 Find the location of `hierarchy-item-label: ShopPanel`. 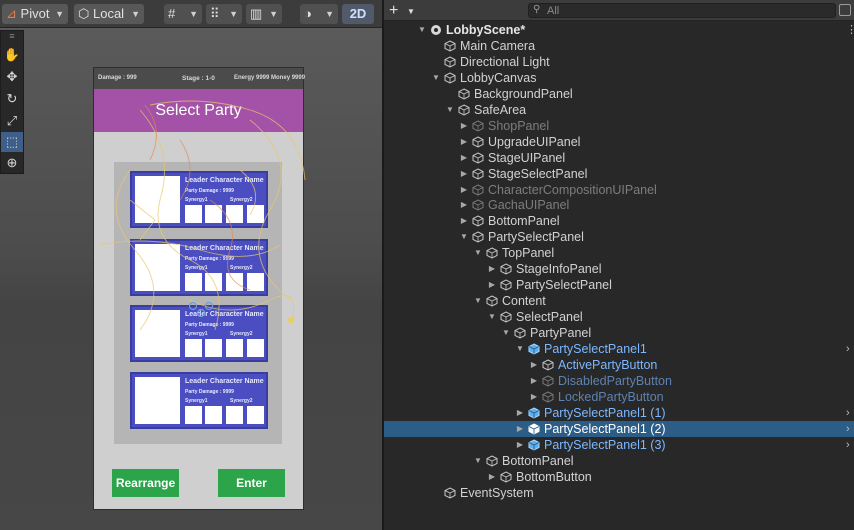

hierarchy-item-label: ShopPanel is located at coordinates (519, 125).